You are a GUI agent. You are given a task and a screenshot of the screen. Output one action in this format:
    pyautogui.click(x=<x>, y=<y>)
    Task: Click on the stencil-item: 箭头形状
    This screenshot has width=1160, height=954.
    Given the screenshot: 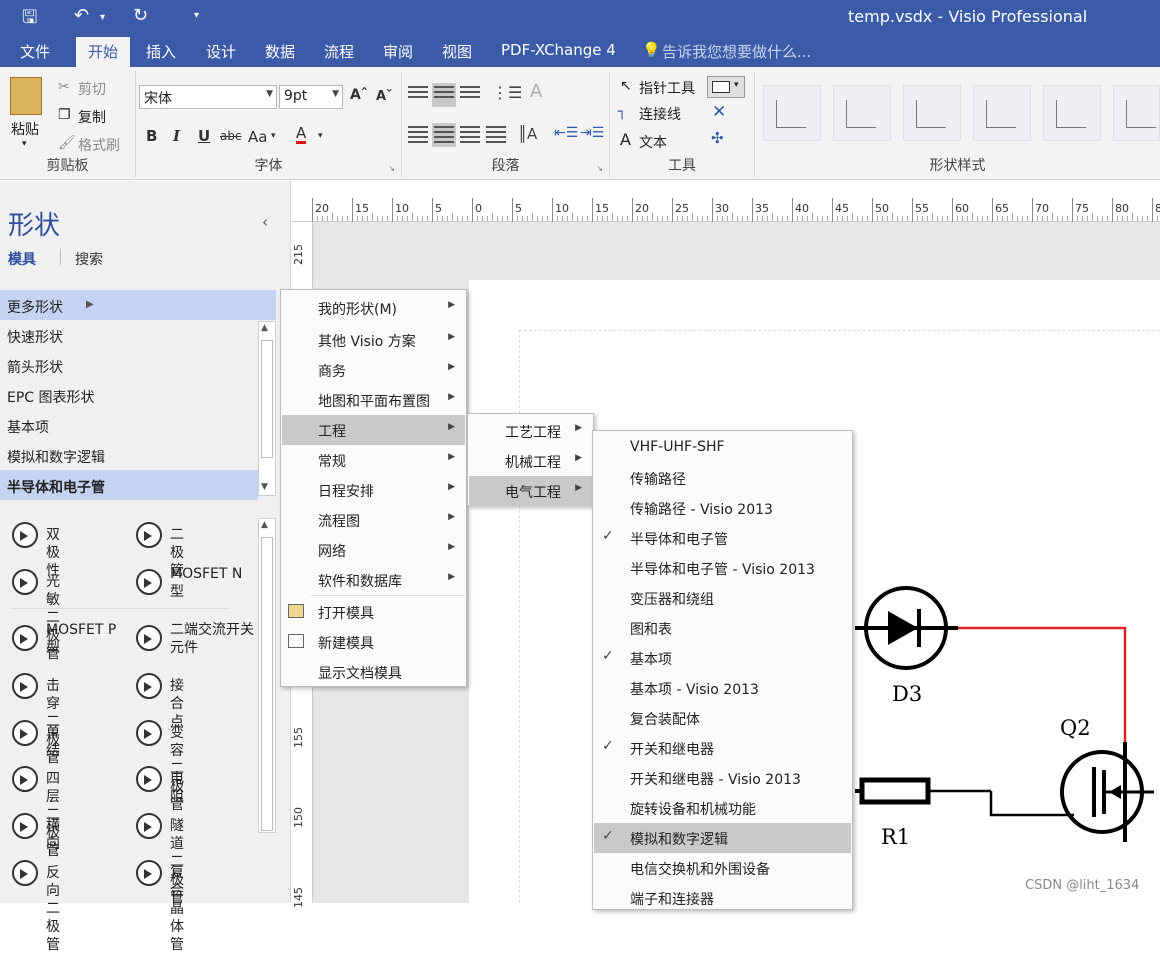 What is the action you would take?
    pyautogui.click(x=129, y=365)
    